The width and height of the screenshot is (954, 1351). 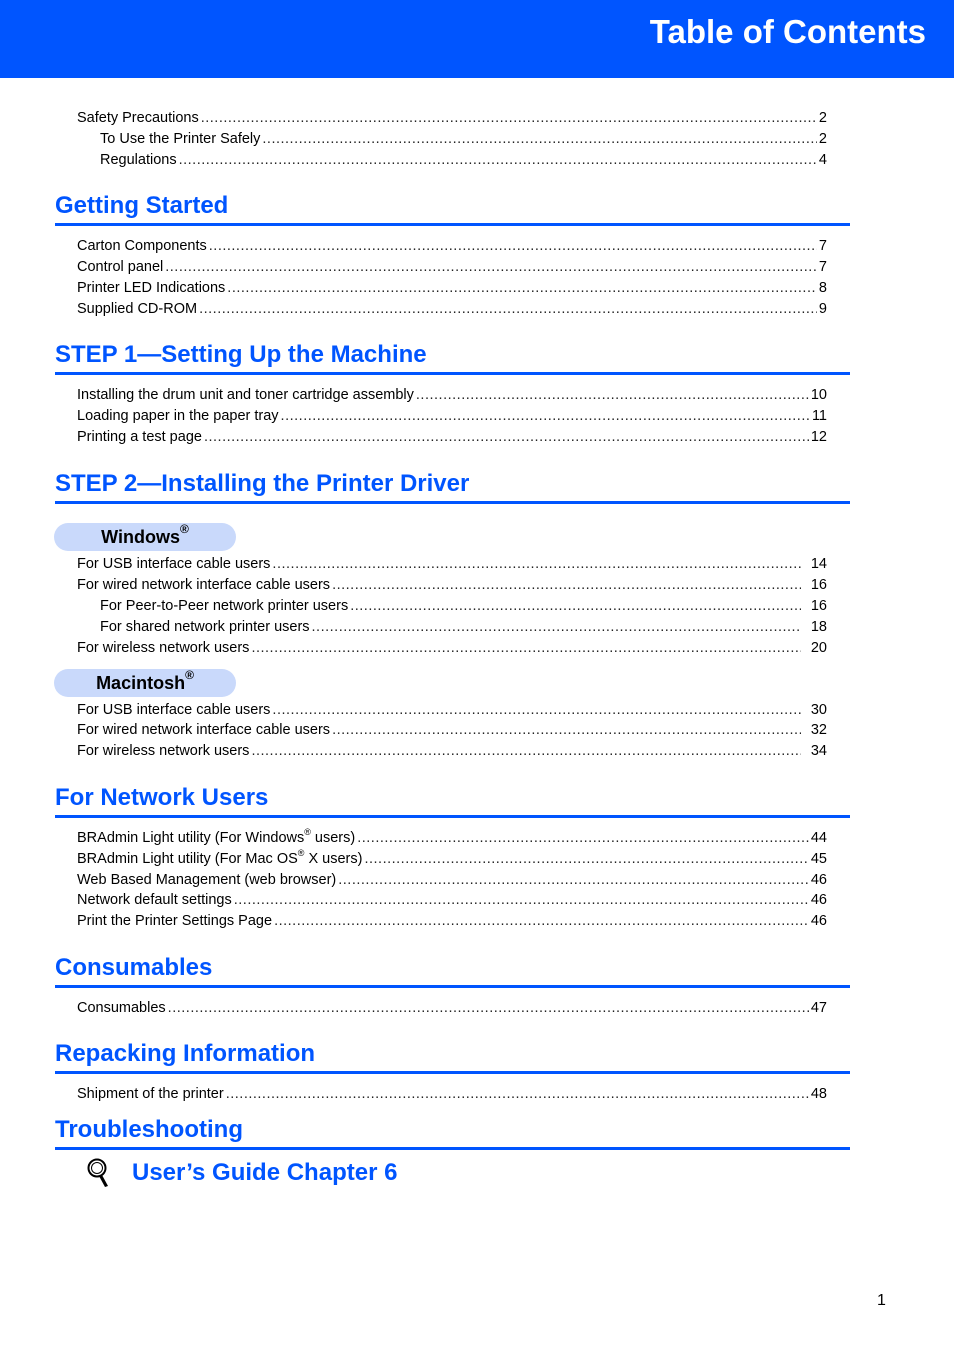 I want to click on section-title: STEP 1—Setting Up the Machine, so click(x=241, y=354).